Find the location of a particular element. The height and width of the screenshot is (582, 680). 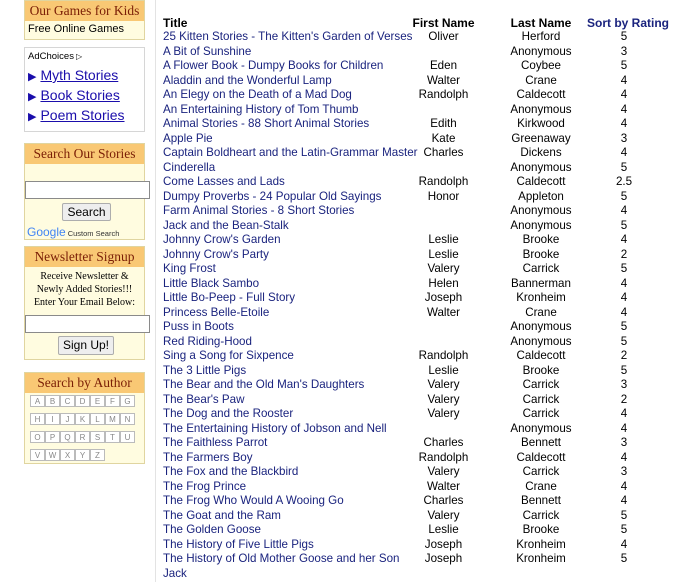

story-title-link: Little Black Sambo is located at coordinates (211, 284).